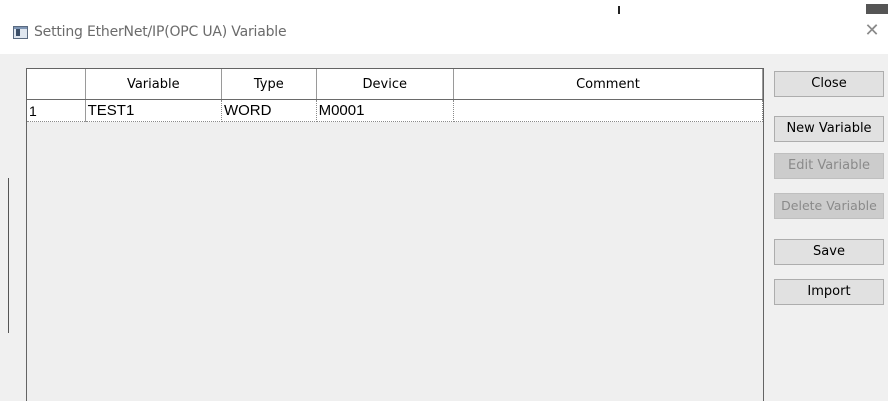 The image size is (888, 401). Describe the element at coordinates (608, 110) in the screenshot. I see `comment-cell` at that location.